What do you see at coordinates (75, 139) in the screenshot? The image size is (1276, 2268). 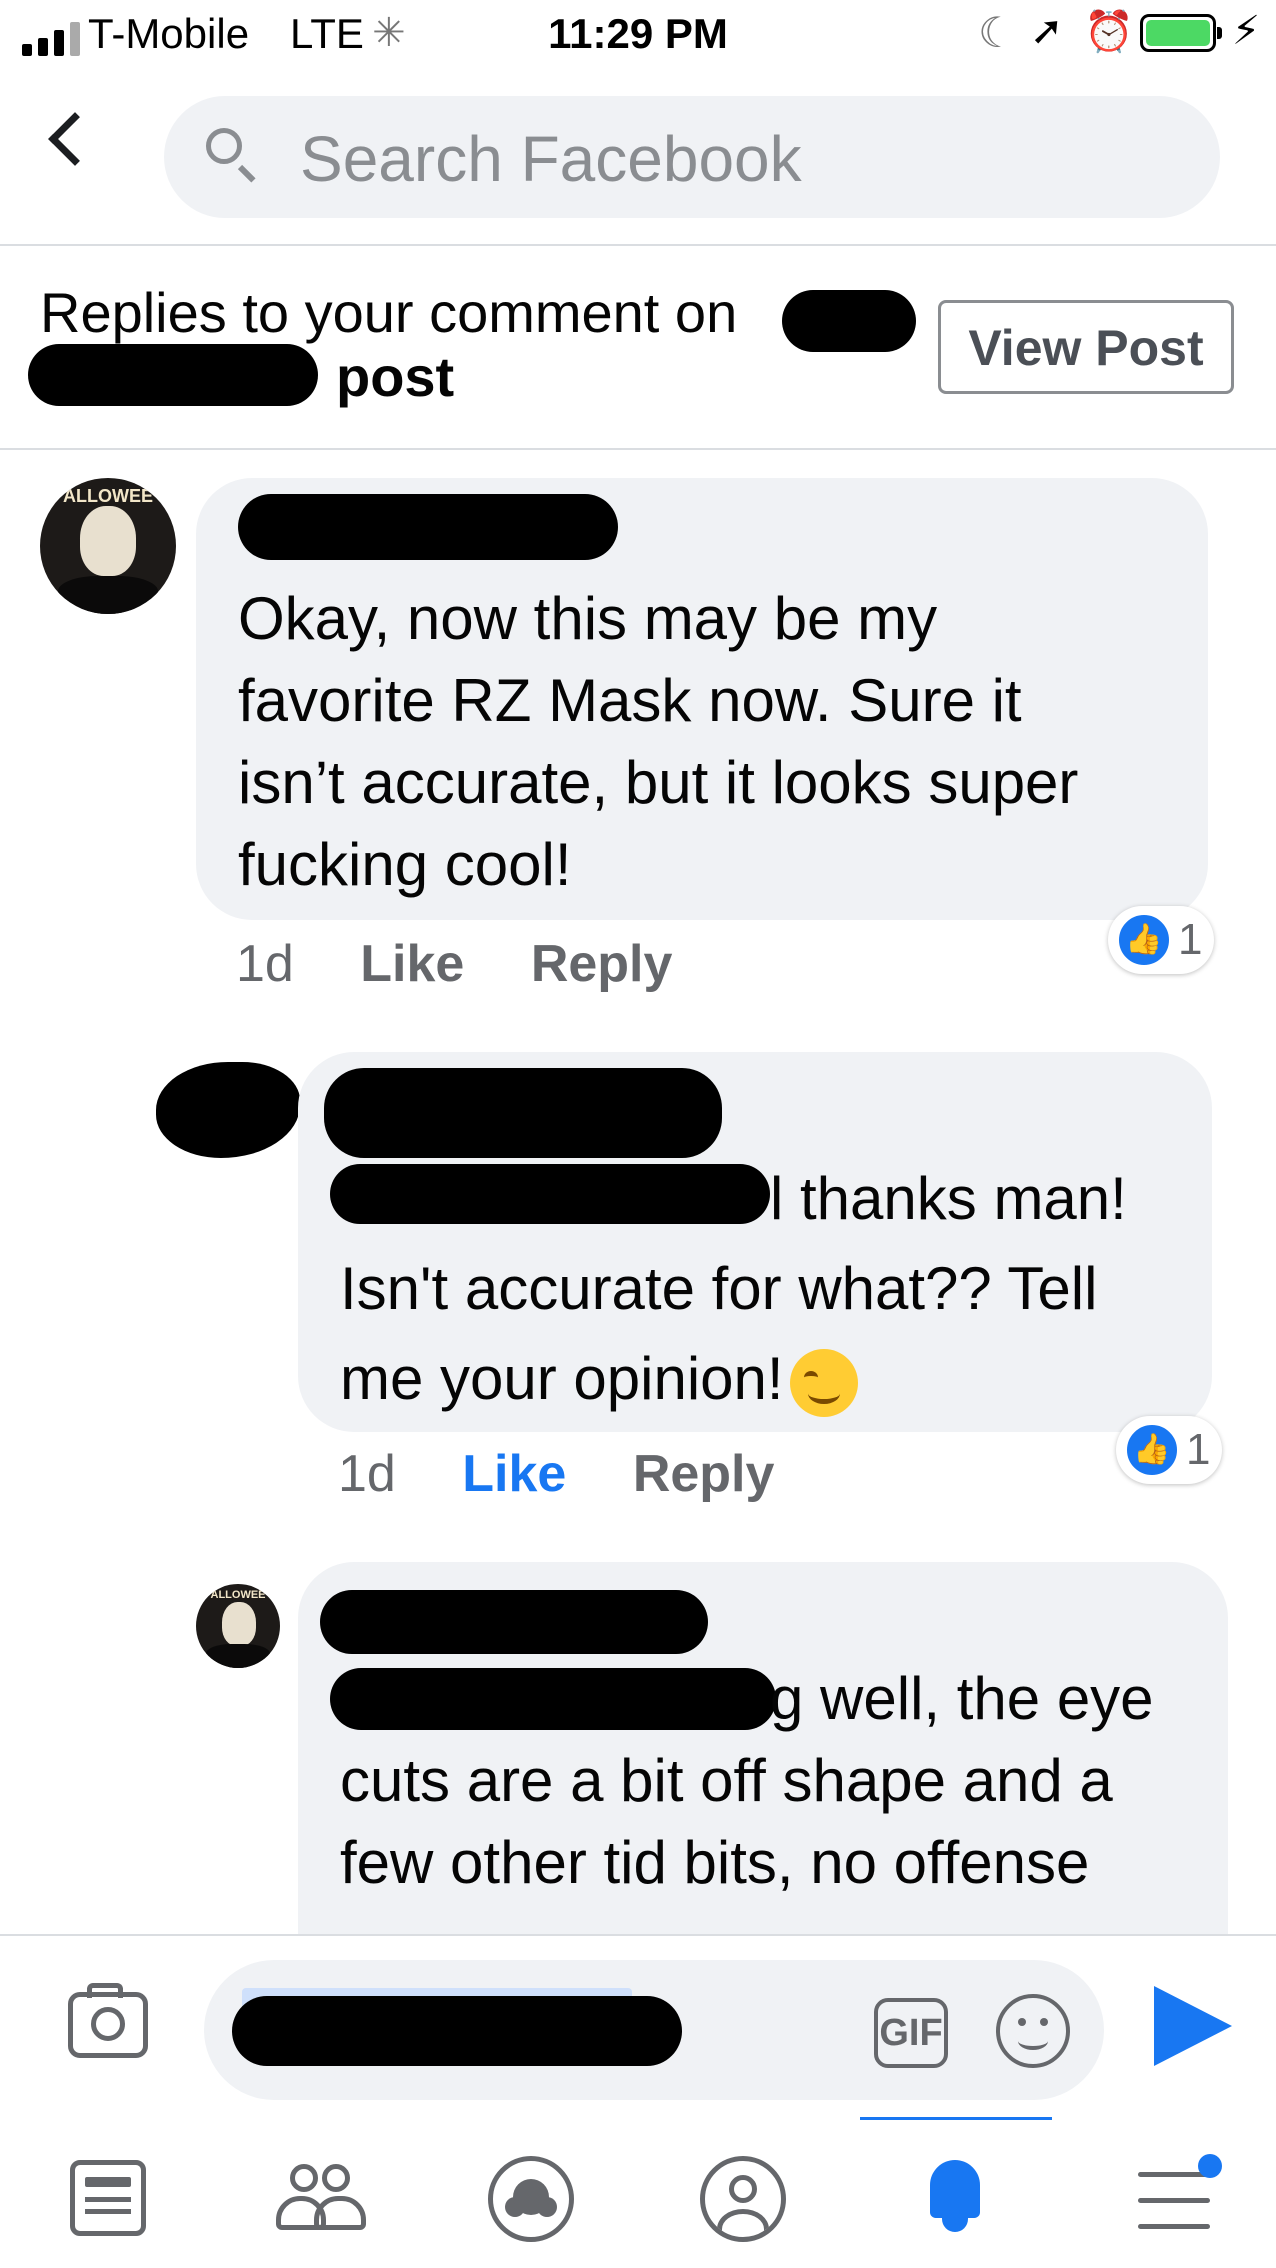 I see `back-chevron-icon` at bounding box center [75, 139].